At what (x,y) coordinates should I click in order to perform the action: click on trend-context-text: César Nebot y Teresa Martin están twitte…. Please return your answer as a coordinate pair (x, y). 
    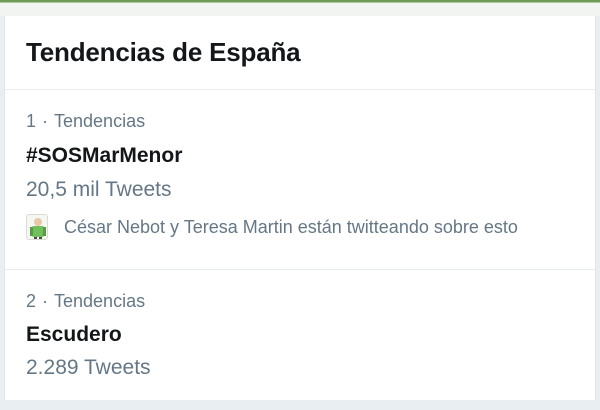
    Looking at the image, I should click on (291, 226).